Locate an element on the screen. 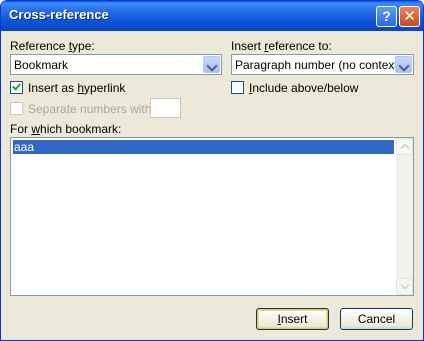 Image resolution: width=424 pixels, height=341 pixels. help-icon: ? is located at coordinates (386, 16).